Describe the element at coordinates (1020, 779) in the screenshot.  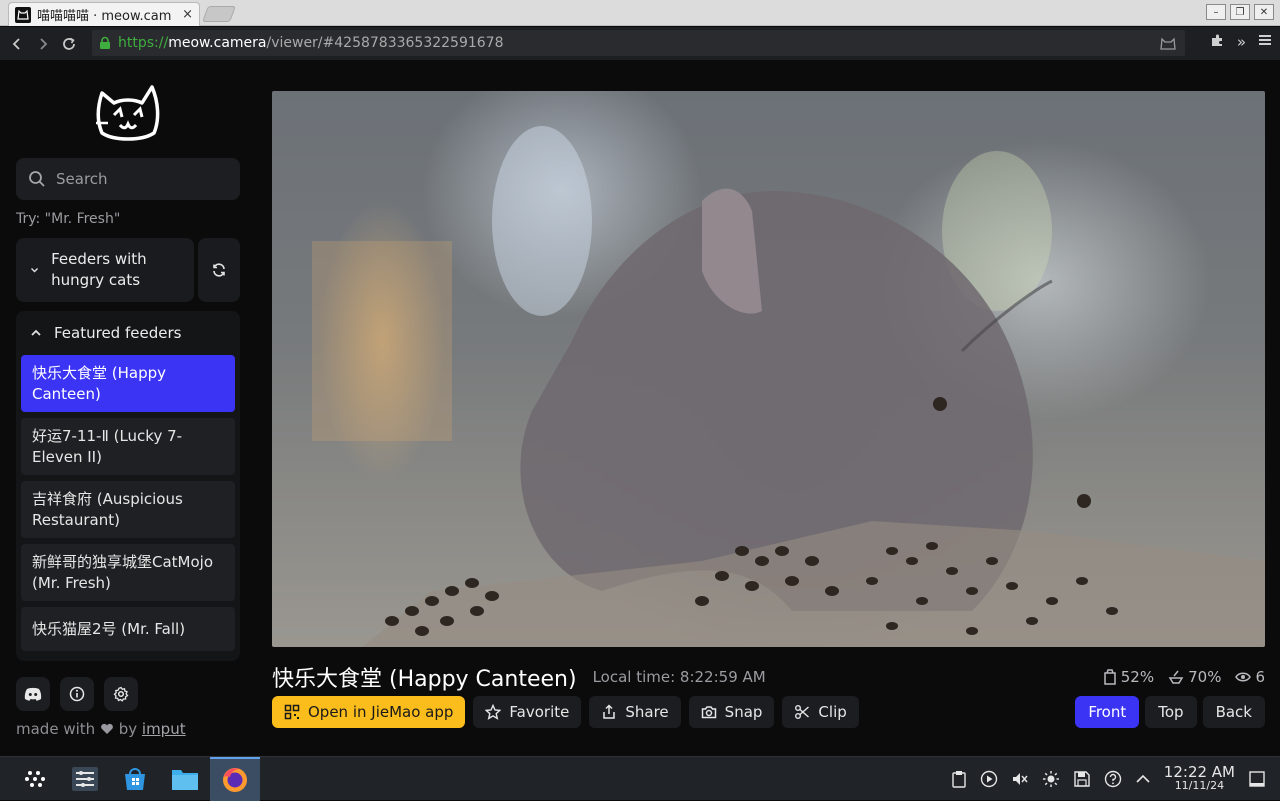
I see `volume-muted-icon` at that location.